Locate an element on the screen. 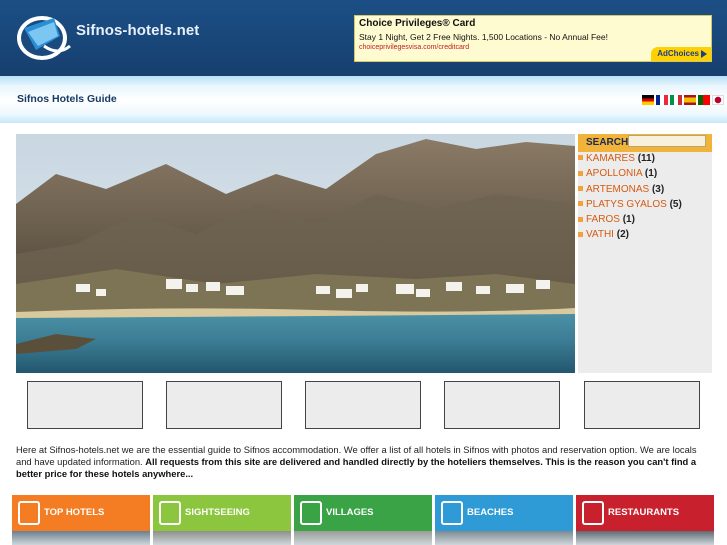 This screenshot has width=727, height=545. village-name: VATHI is located at coordinates (600, 234).